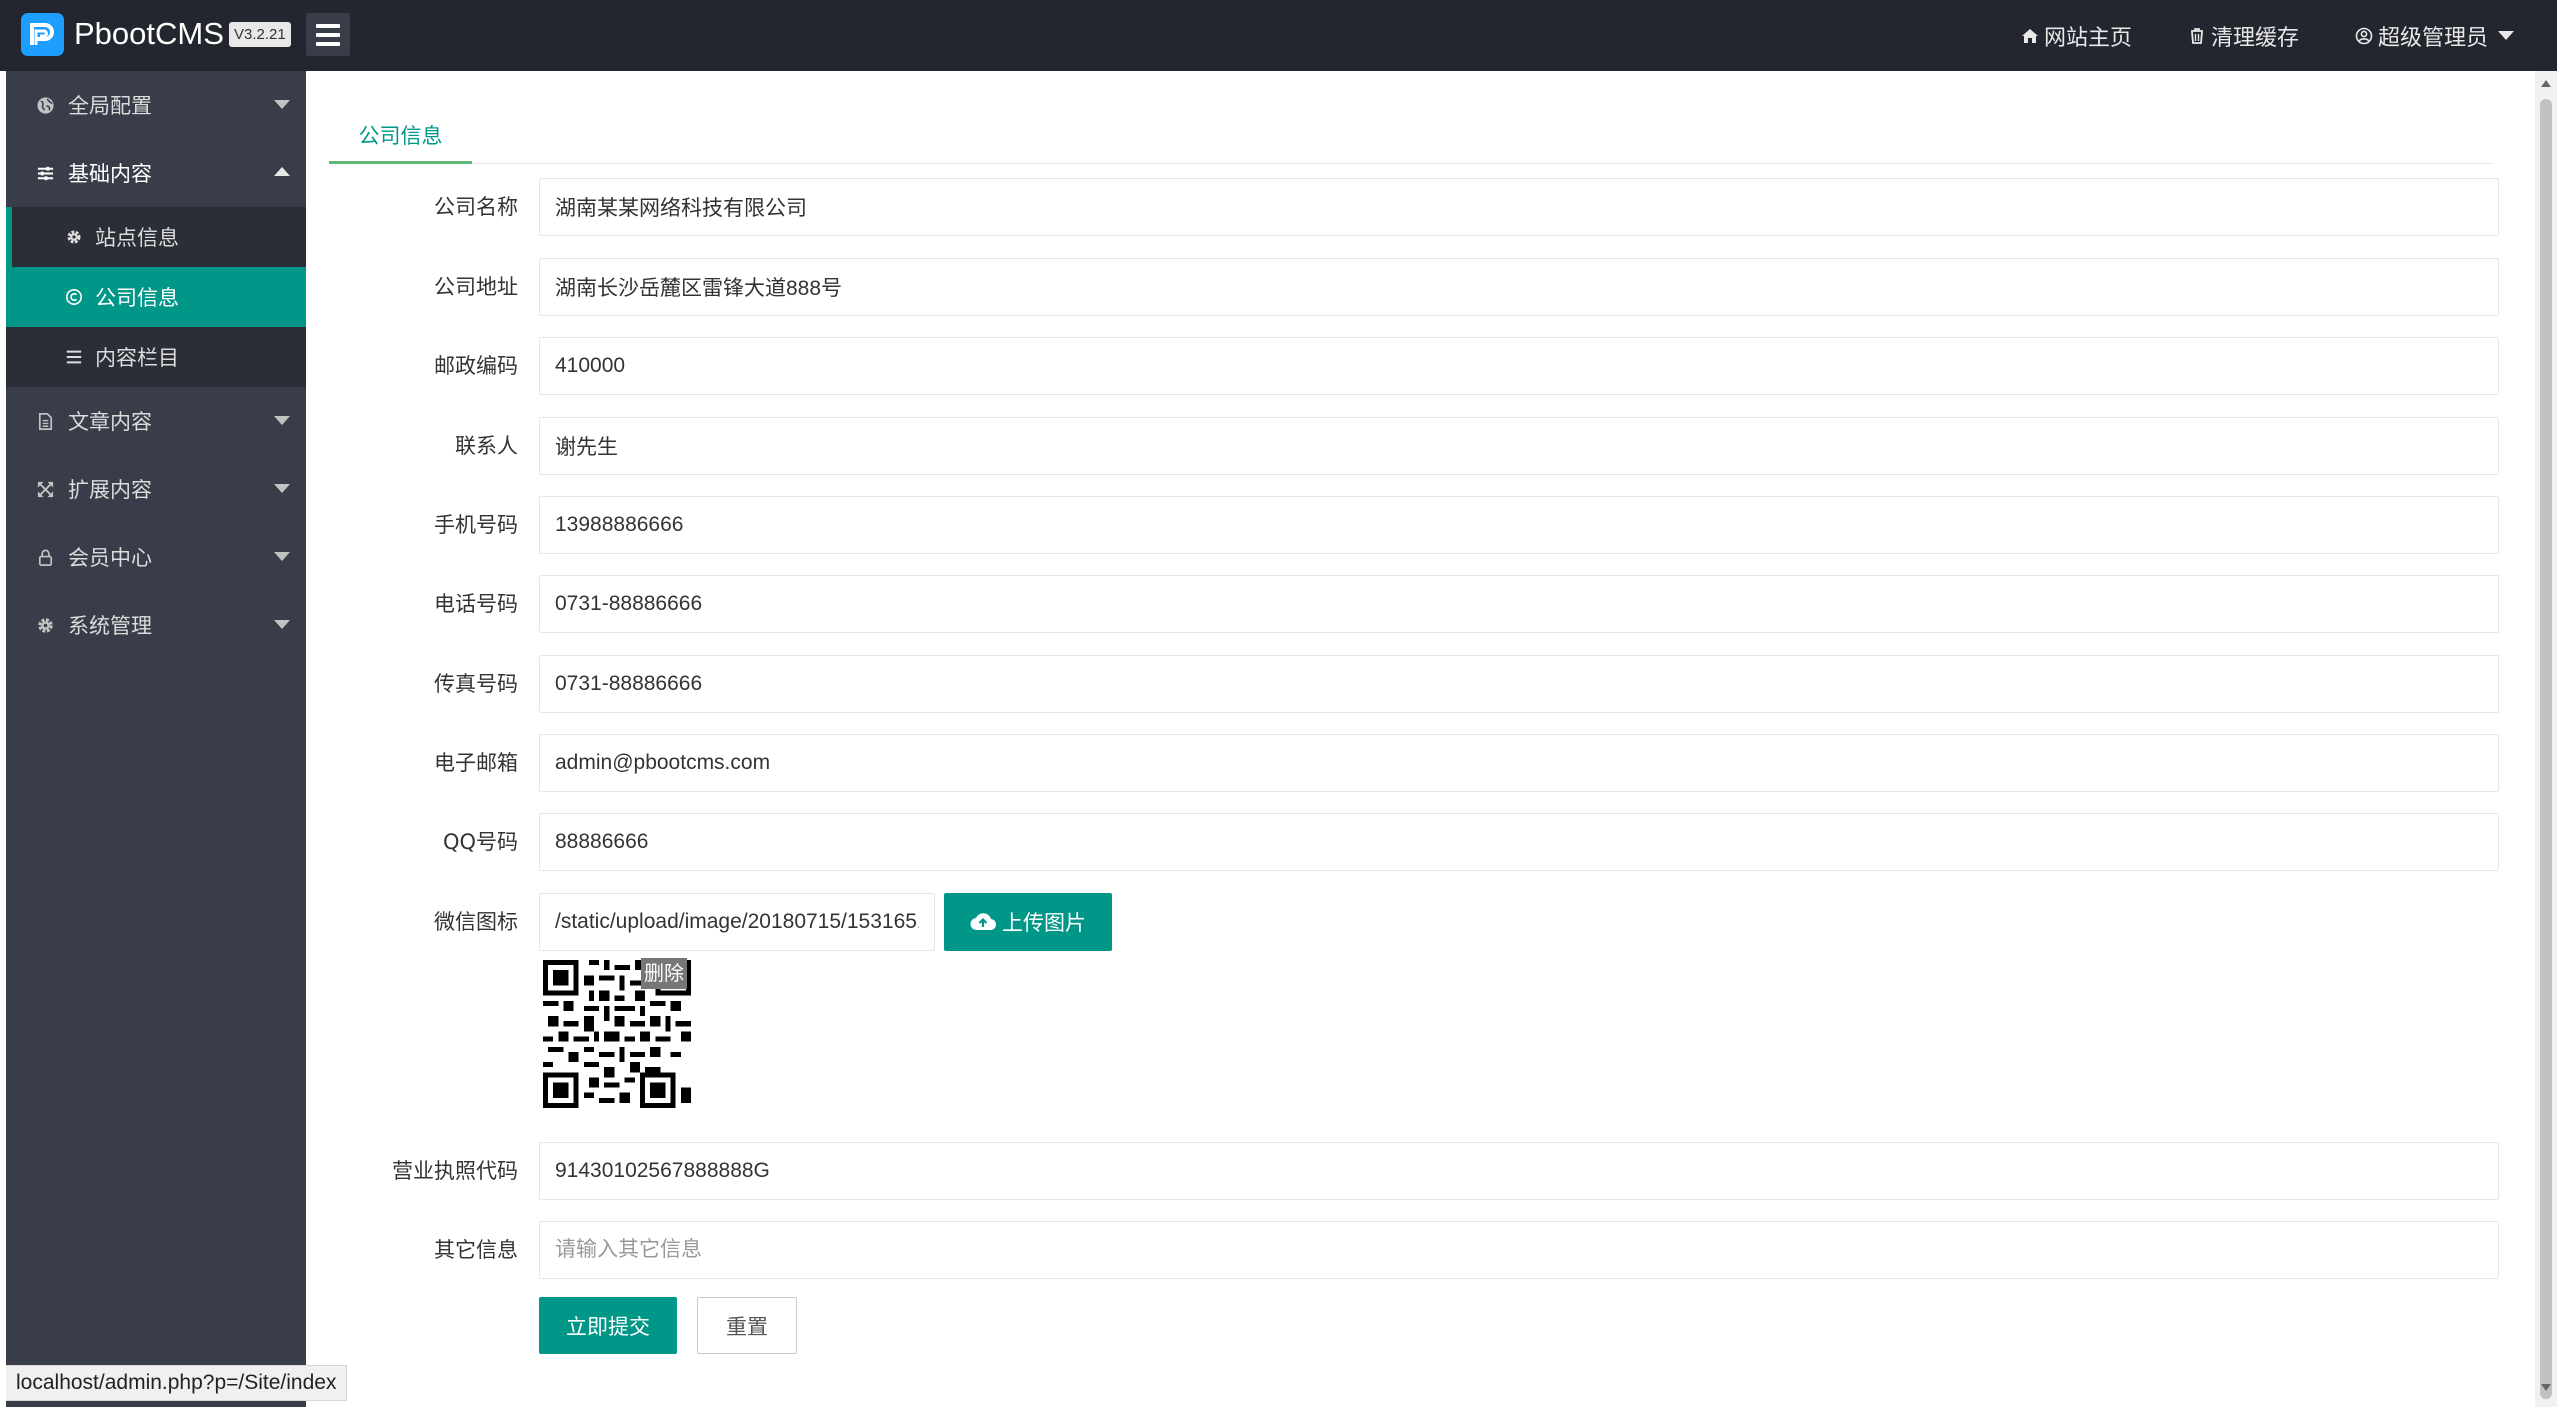 The height and width of the screenshot is (1407, 2557). I want to click on form-row-postcode: 邮政编码, so click(1420, 366).